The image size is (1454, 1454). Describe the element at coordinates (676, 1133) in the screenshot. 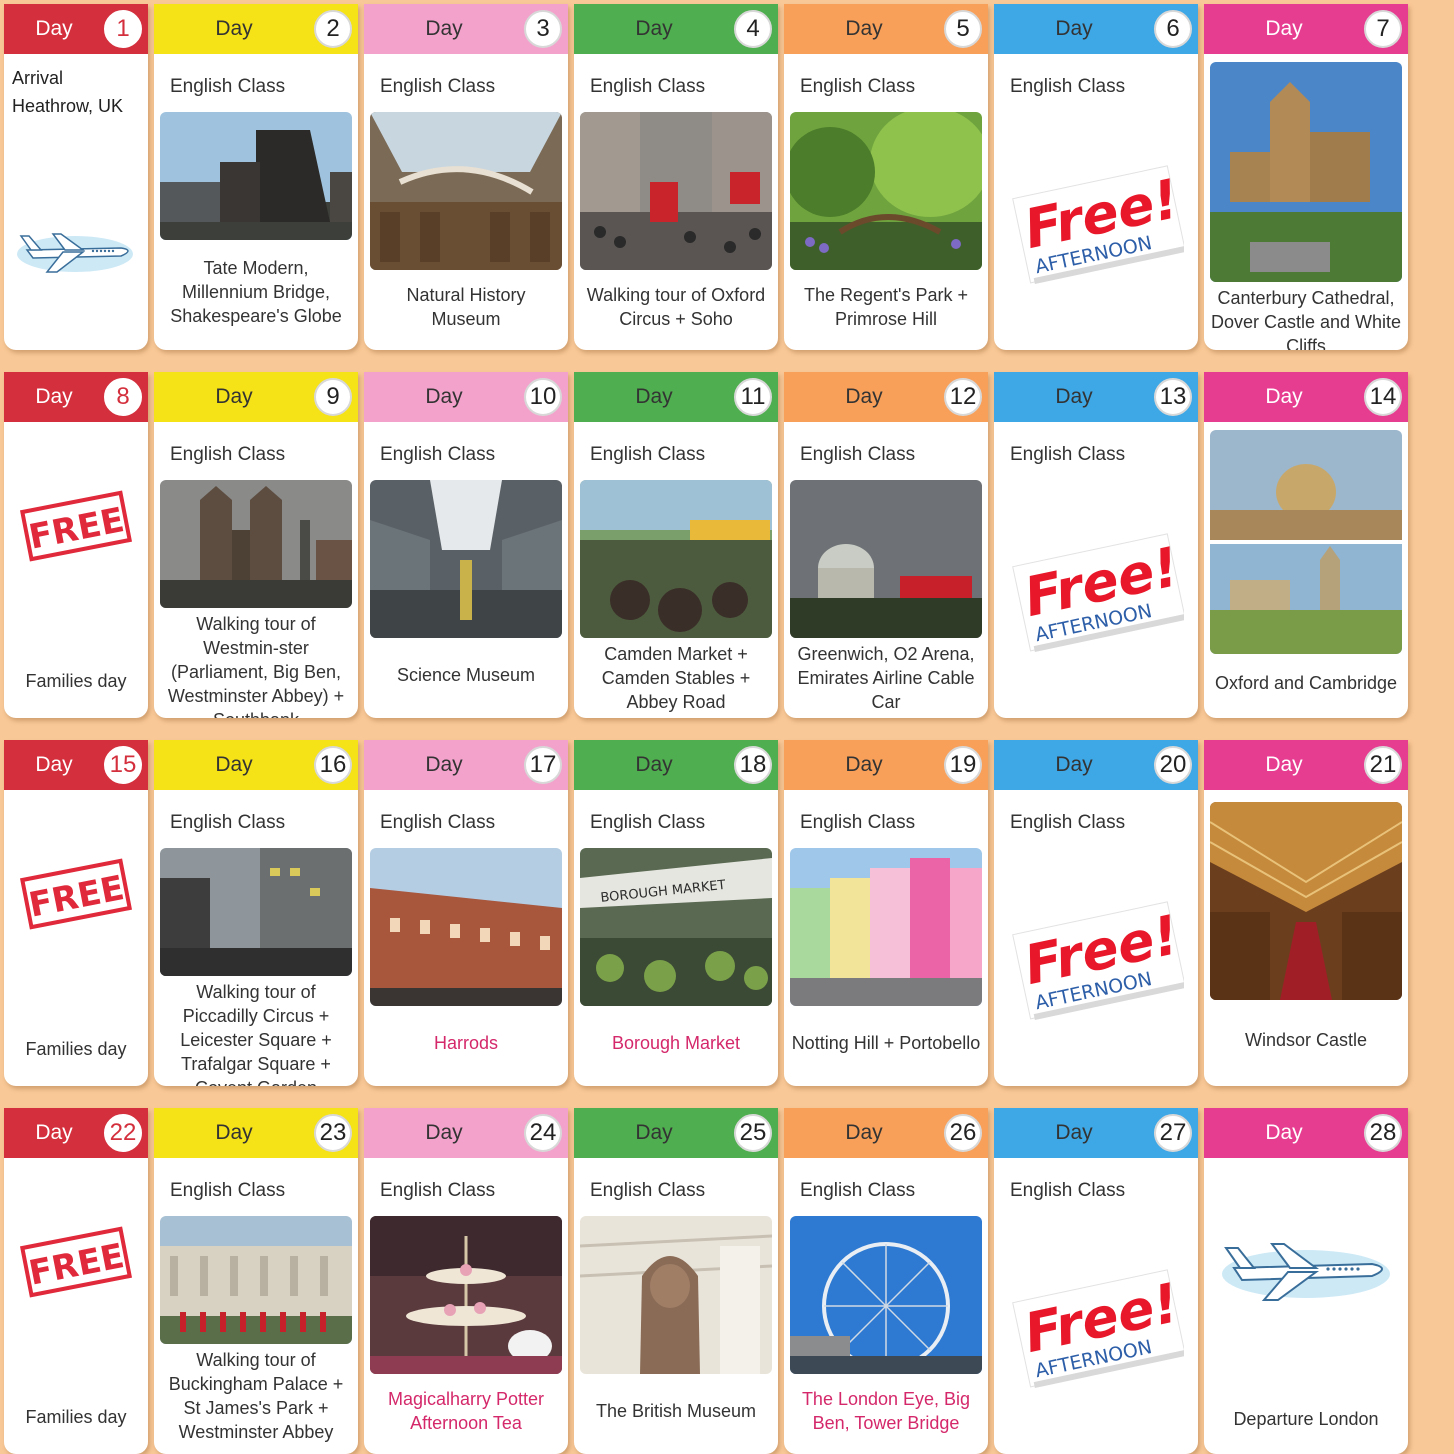

I see `day-header: Day 25` at that location.